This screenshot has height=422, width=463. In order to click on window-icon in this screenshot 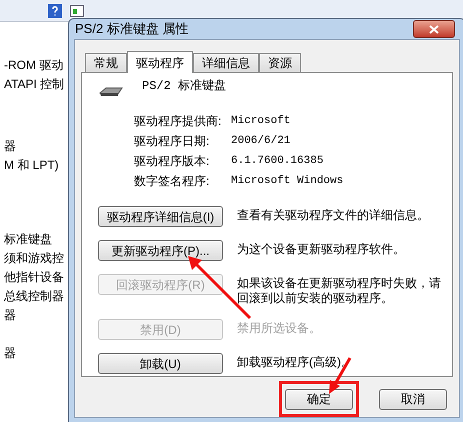, I will do `click(77, 10)`.